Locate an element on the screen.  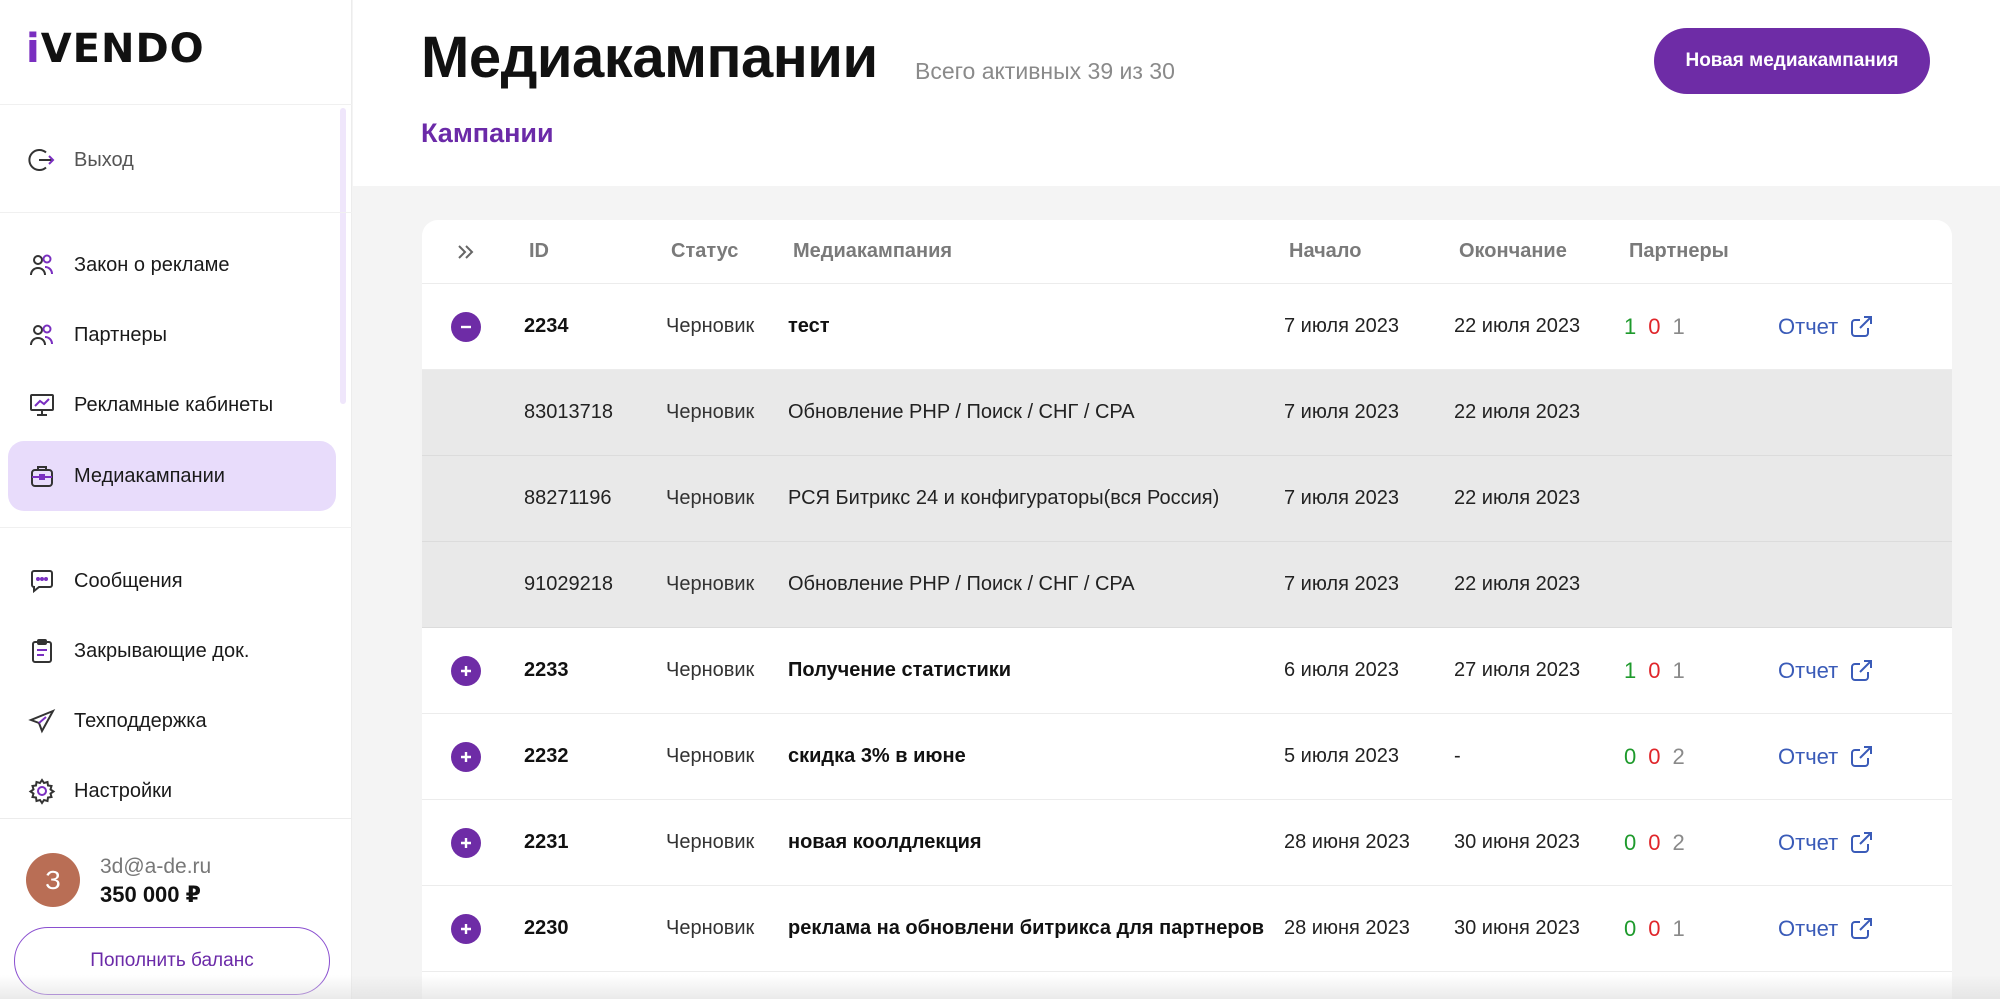
sidebar-item-label: Партнеры is located at coordinates (121, 334).